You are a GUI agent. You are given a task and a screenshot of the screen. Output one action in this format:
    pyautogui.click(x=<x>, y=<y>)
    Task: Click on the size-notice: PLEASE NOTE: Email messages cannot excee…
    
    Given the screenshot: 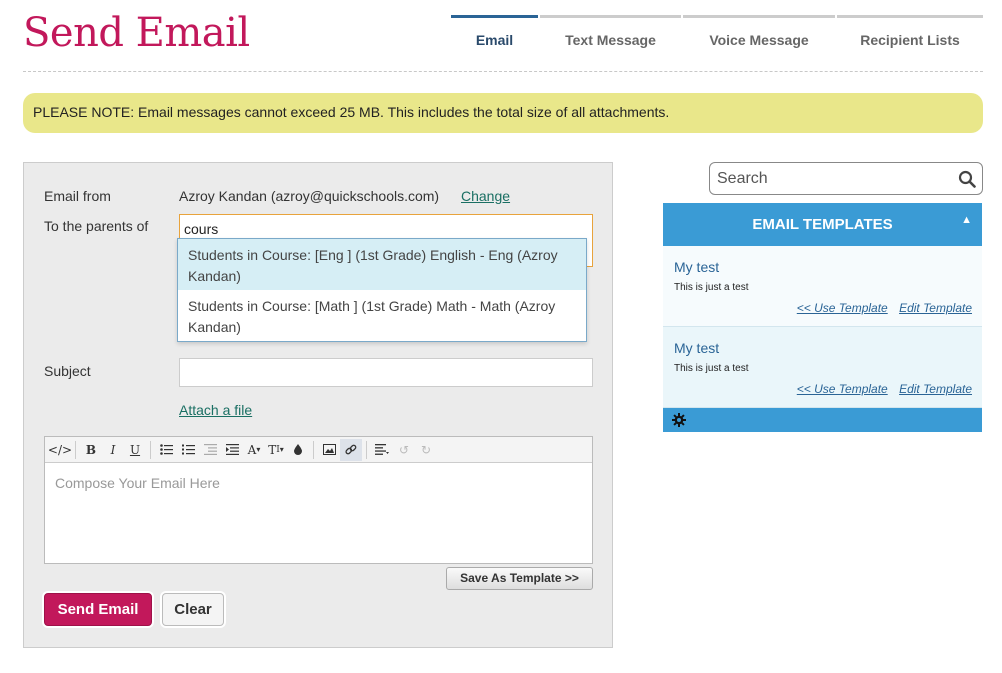 What is the action you would take?
    pyautogui.click(x=503, y=113)
    